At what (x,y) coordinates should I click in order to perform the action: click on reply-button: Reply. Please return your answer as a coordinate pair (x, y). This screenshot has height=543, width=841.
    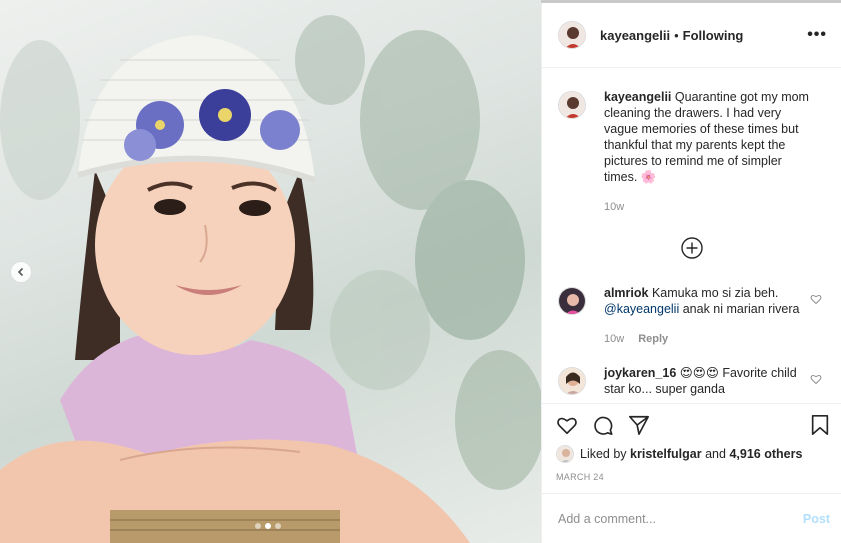
    Looking at the image, I should click on (653, 339).